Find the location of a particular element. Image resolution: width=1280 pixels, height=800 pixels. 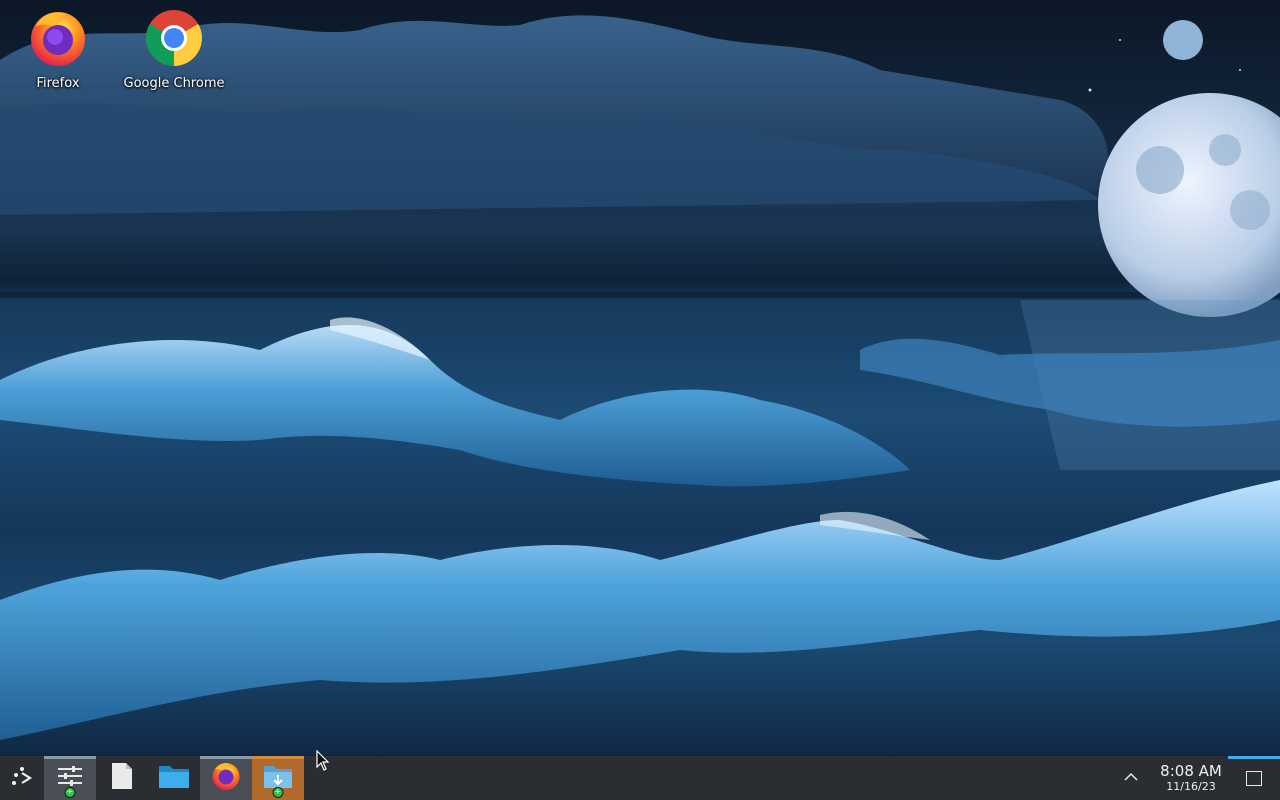

desktop-icon-label: Firefox is located at coordinates (58, 83).